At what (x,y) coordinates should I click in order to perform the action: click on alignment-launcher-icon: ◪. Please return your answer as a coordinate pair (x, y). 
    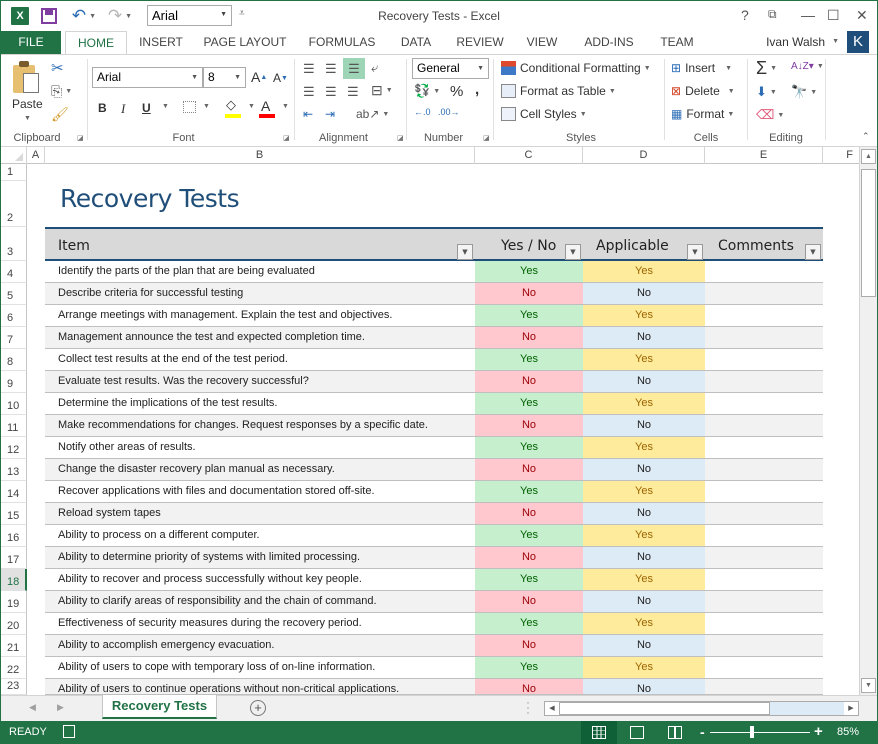
    Looking at the image, I should click on (400, 138).